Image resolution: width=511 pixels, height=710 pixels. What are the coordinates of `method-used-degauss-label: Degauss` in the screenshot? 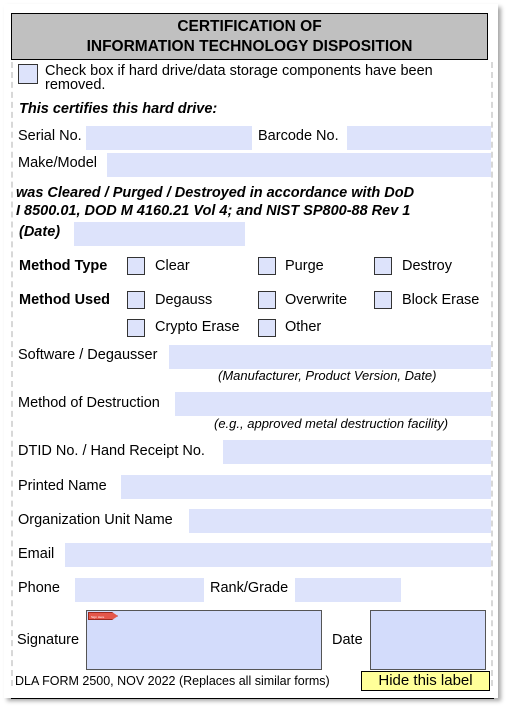 It's located at (184, 300).